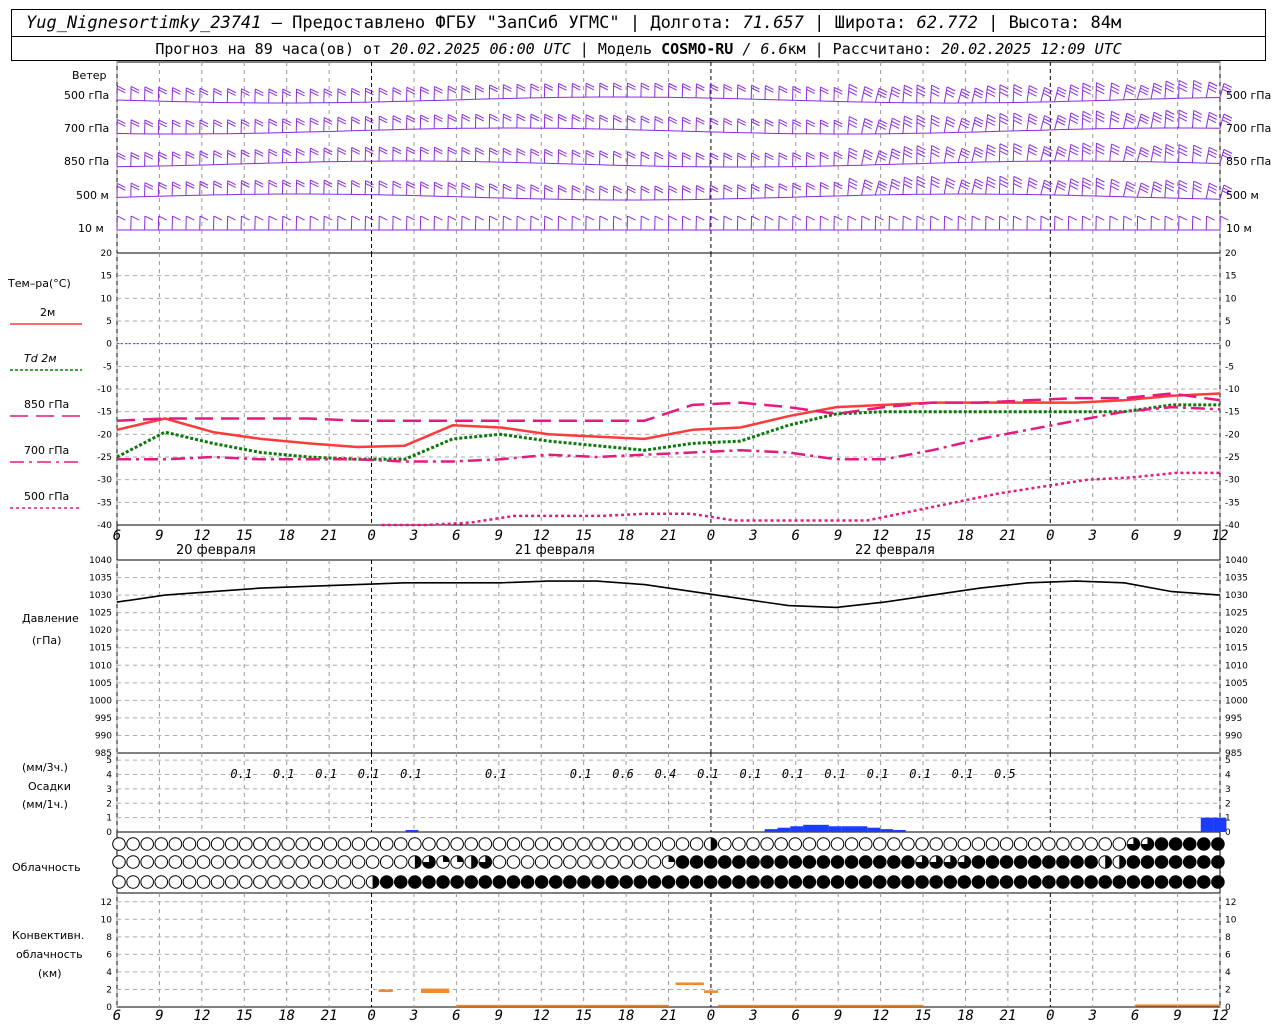 Image resolution: width=1280 pixels, height=1024 pixels. Describe the element at coordinates (711, 536) in the screenshot. I see `x-tick-label: 0` at that location.